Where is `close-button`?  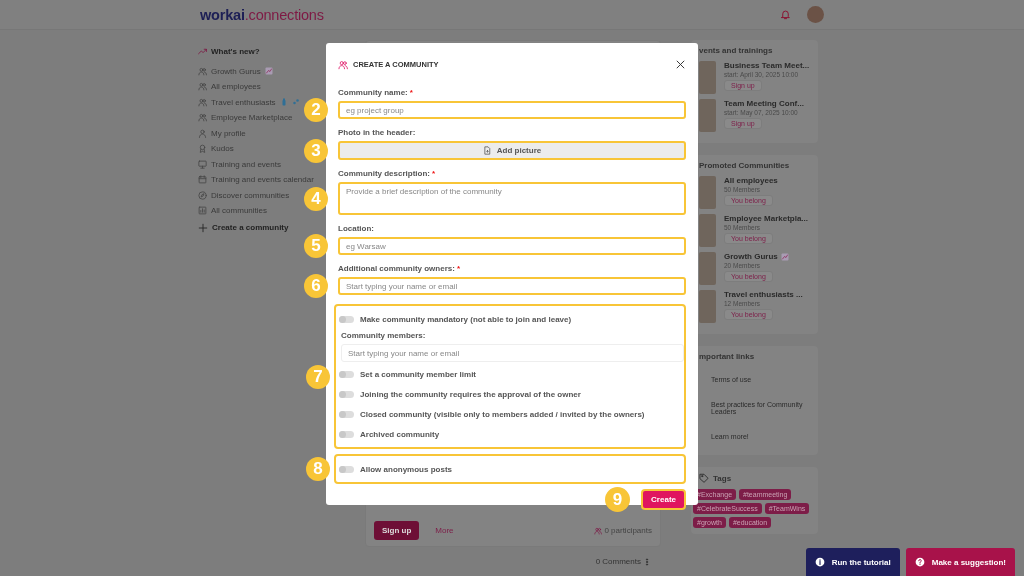
close-button is located at coordinates (680, 64).